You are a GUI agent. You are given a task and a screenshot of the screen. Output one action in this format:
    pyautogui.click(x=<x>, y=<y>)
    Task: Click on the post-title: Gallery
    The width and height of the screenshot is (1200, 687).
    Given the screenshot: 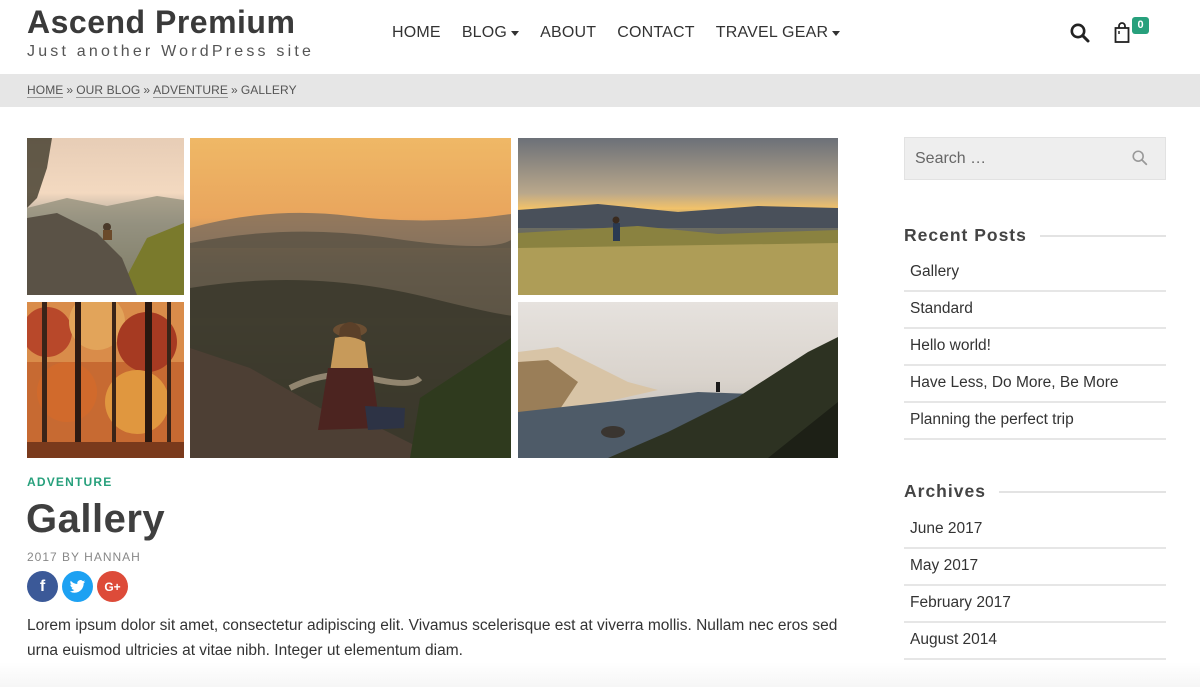 What is the action you would take?
    pyautogui.click(x=96, y=519)
    